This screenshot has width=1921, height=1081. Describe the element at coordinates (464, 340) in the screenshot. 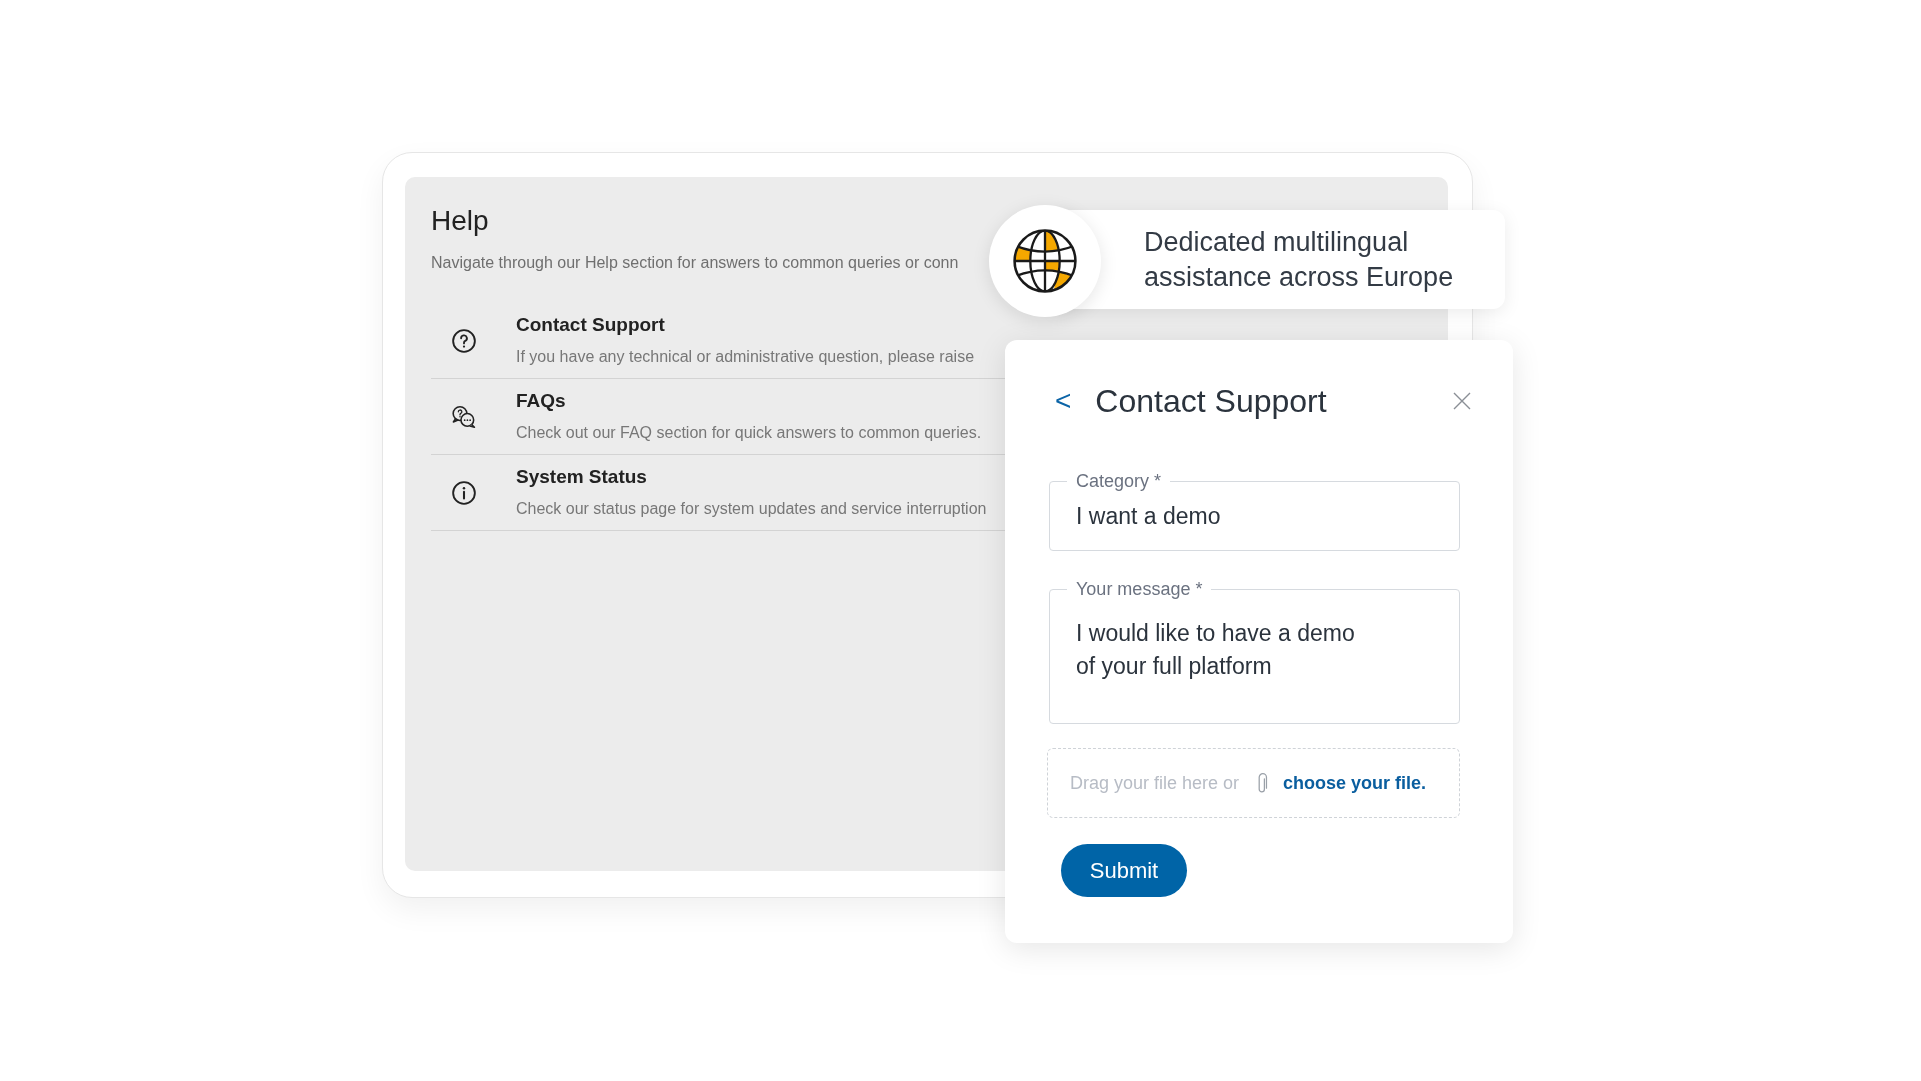

I see `question-icon` at that location.